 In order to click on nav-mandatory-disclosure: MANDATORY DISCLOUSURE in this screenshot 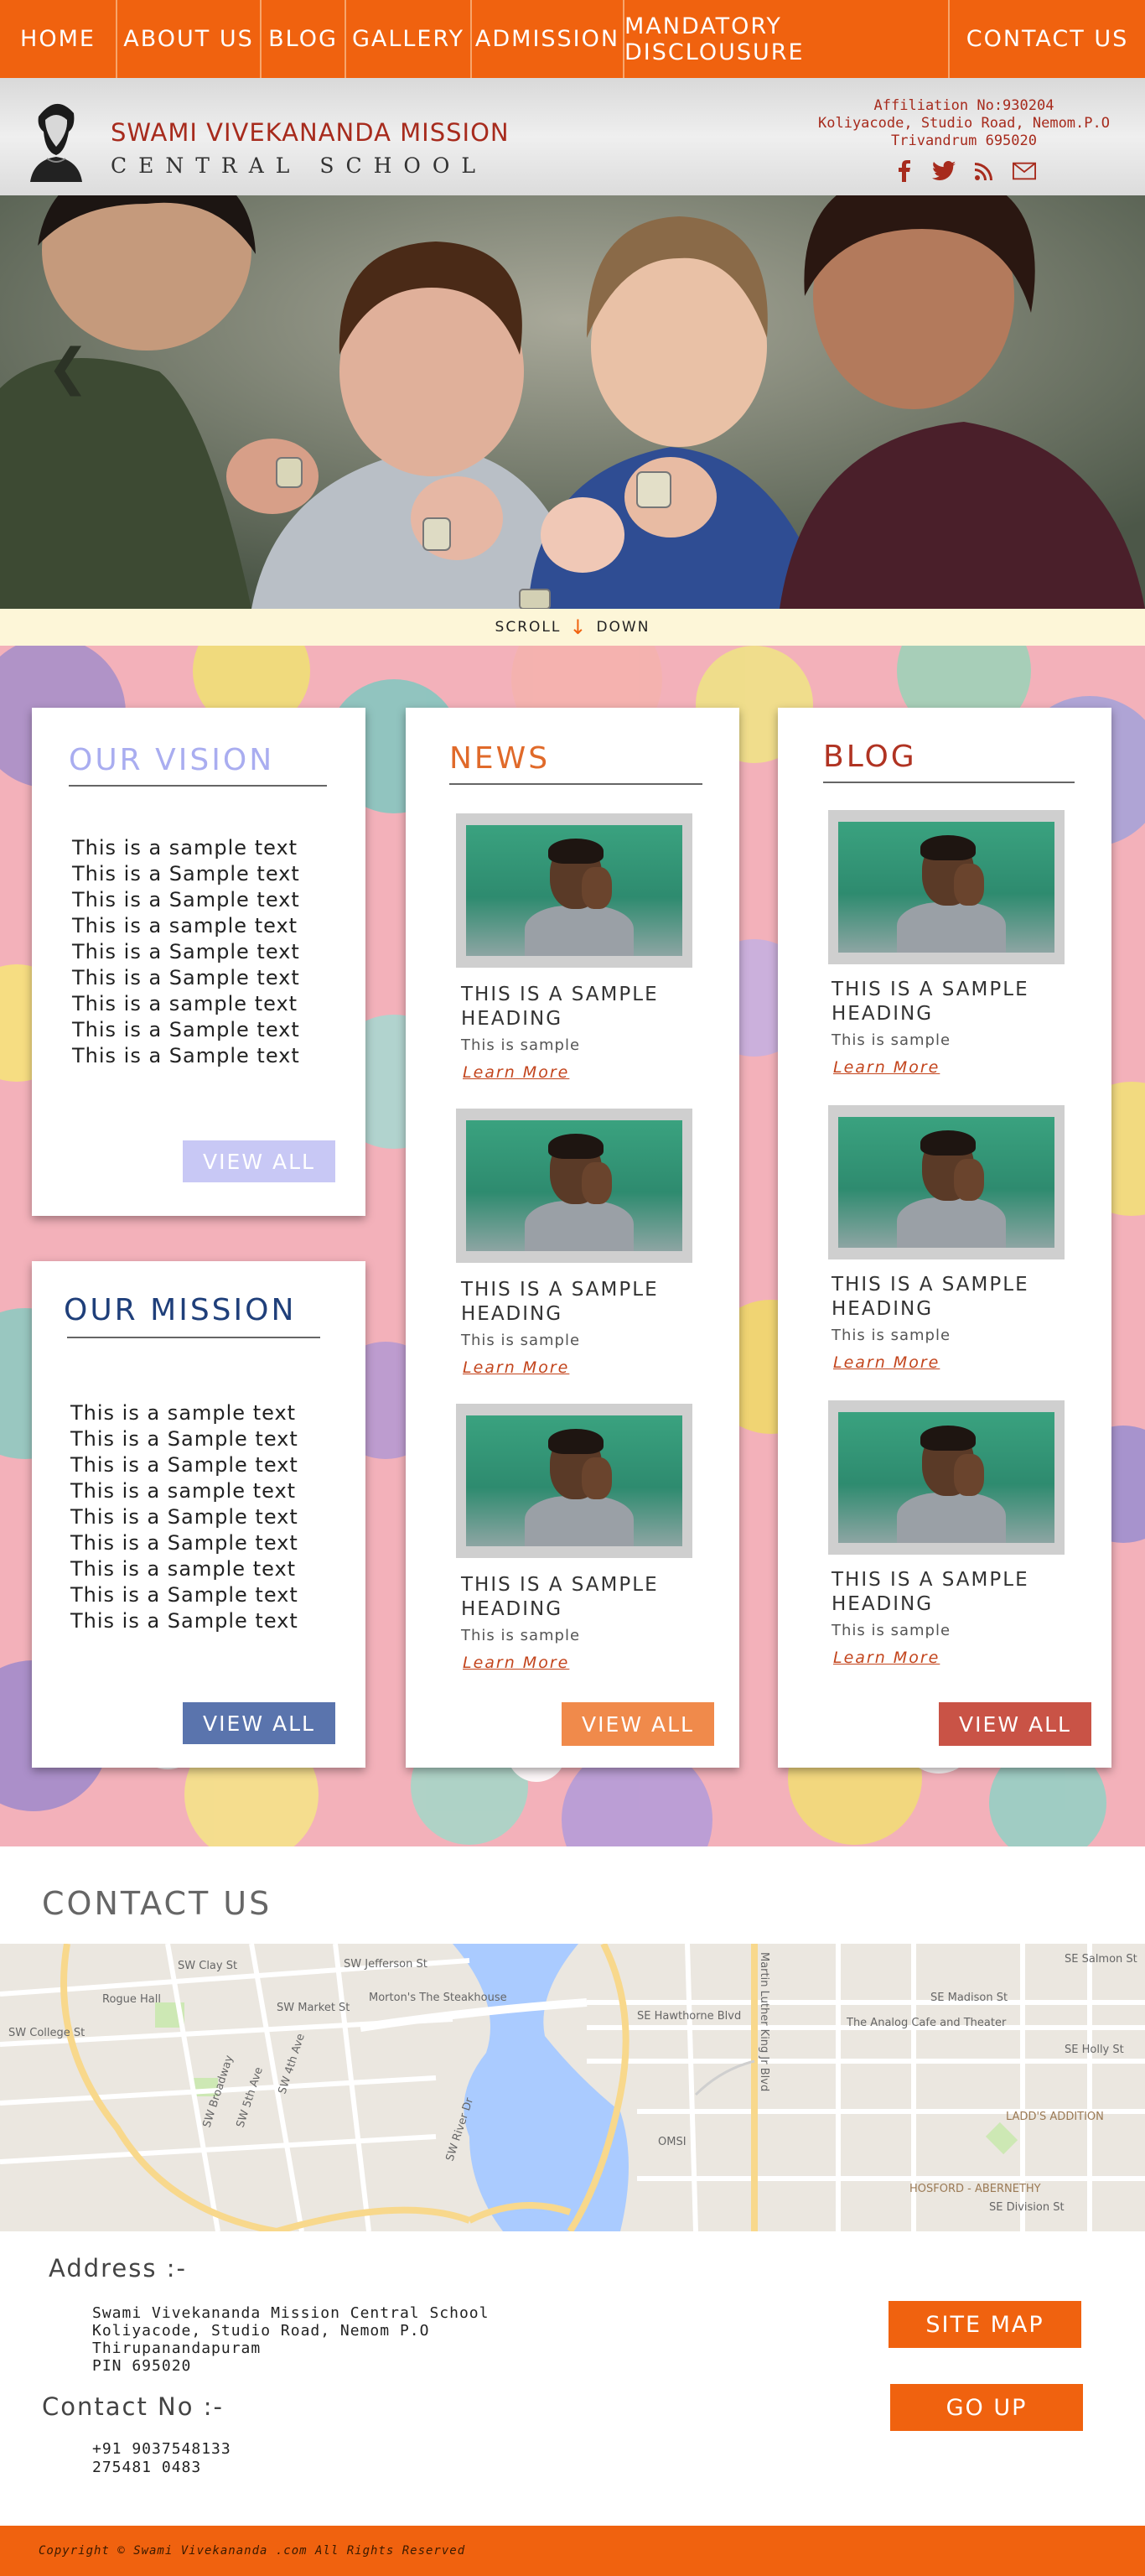, I will do `click(787, 39)`.